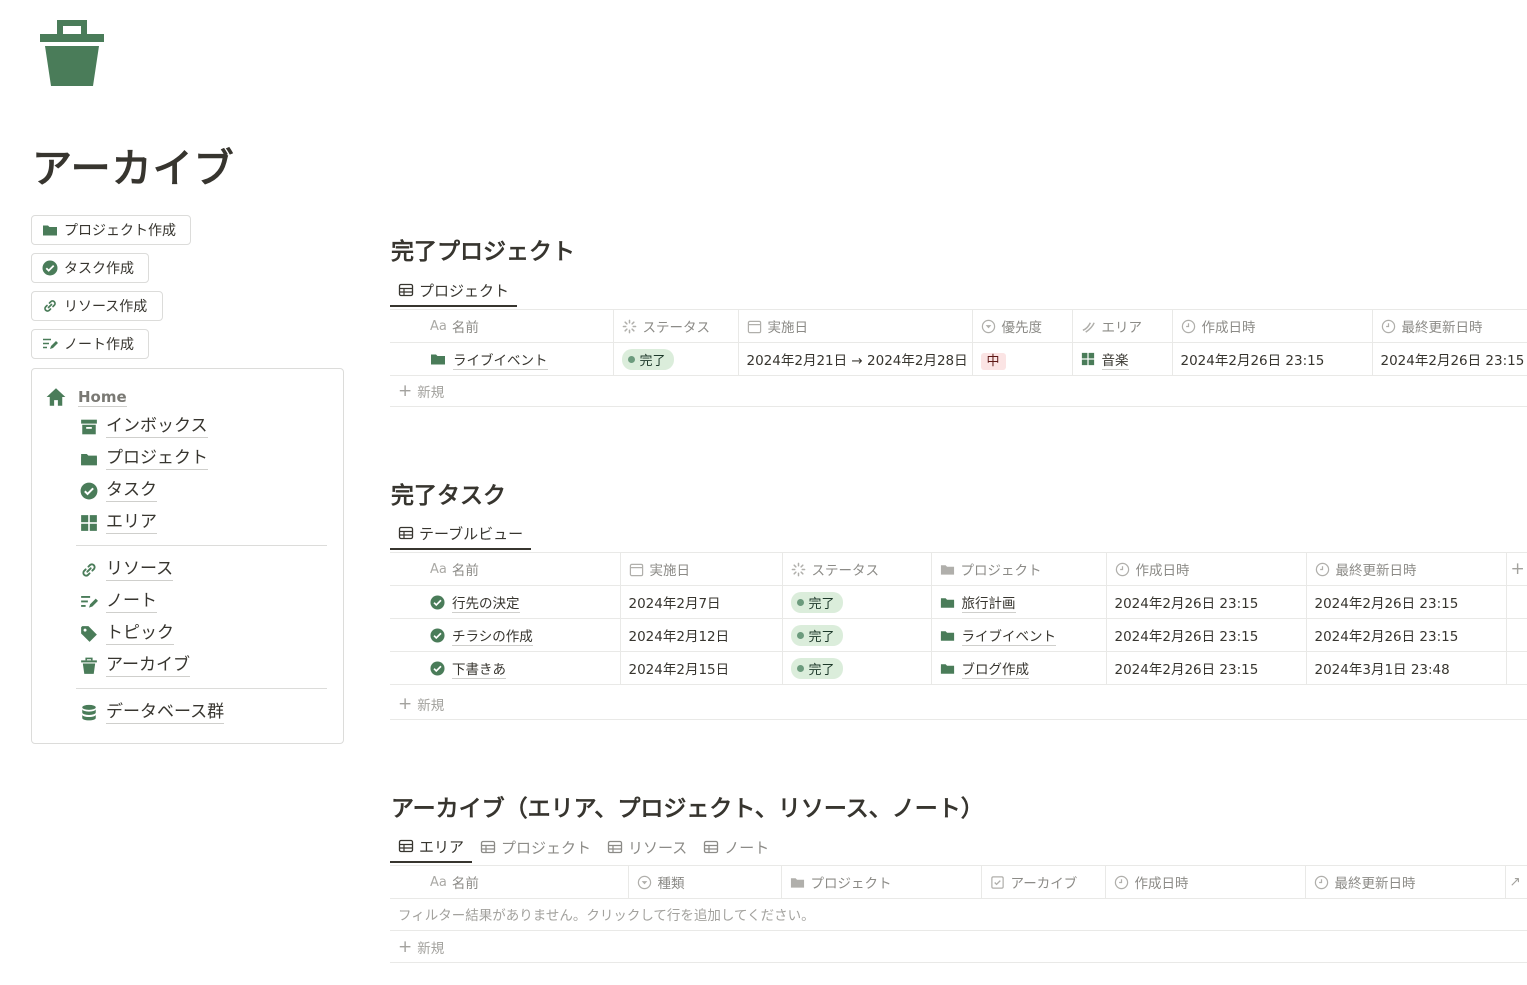  Describe the element at coordinates (486, 602) in the screenshot. I see `row-title: 行先の決定` at that location.